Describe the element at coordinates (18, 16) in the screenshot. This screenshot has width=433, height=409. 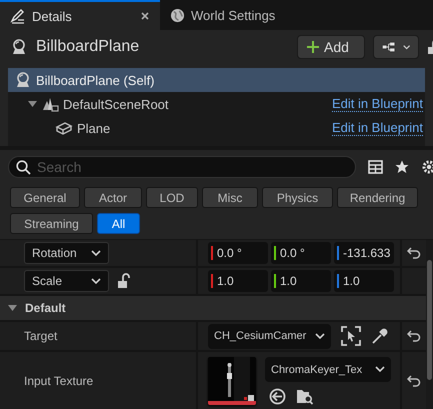
I see `pencil-icon` at that location.